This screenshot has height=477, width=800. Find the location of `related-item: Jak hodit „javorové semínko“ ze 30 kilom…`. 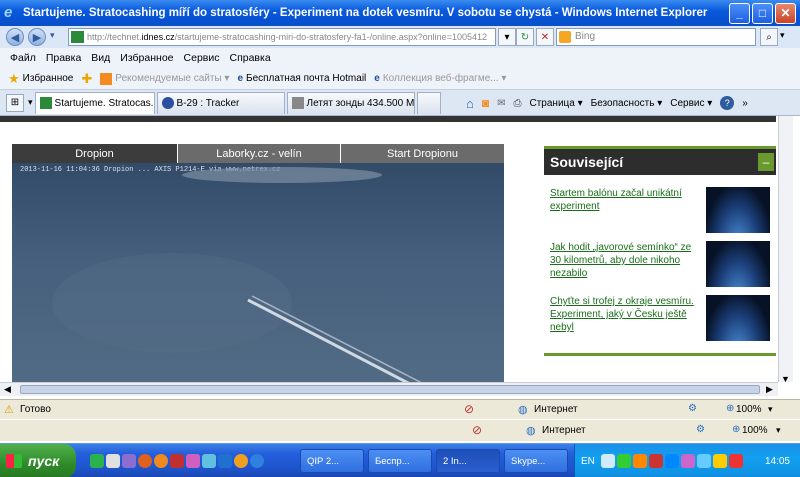

related-item: Jak hodit „javorové semínko“ ze 30 kilom… is located at coordinates (661, 265).